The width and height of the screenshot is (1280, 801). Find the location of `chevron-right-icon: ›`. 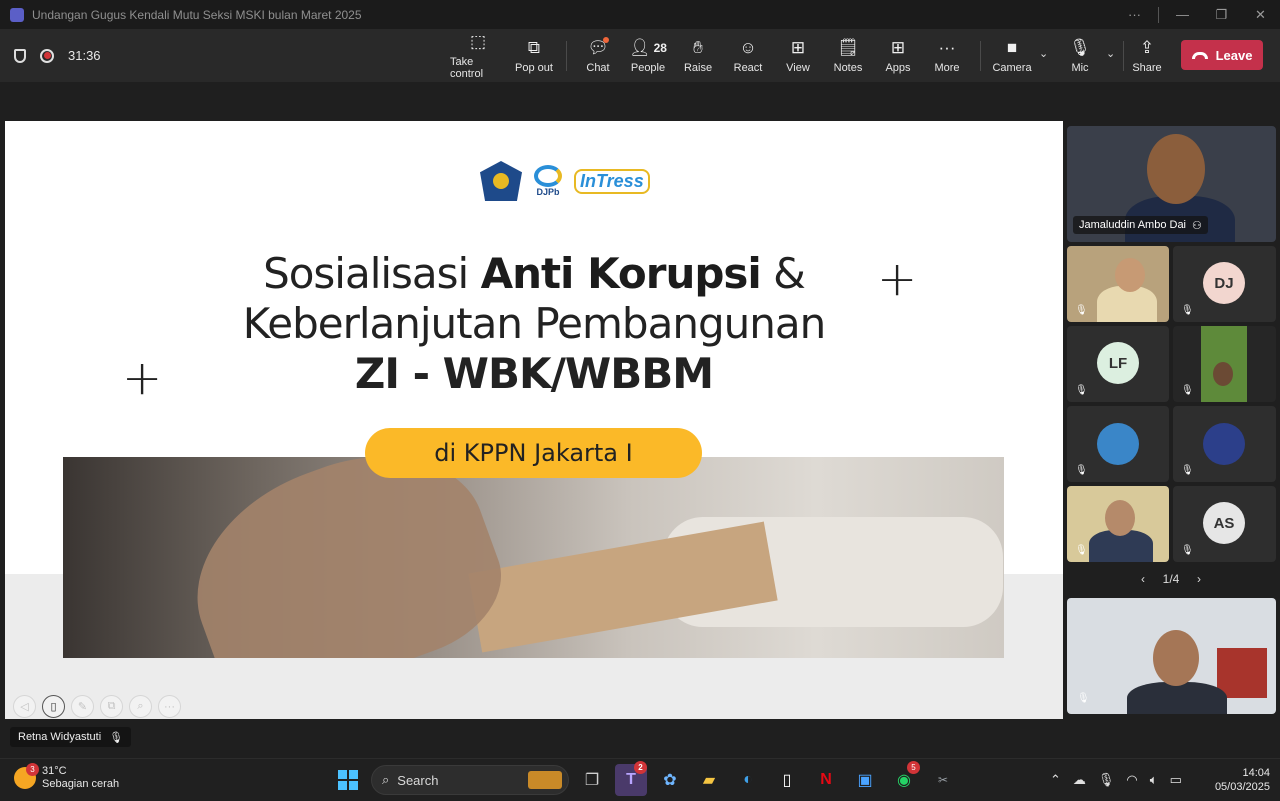

chevron-right-icon: › is located at coordinates (1199, 579).